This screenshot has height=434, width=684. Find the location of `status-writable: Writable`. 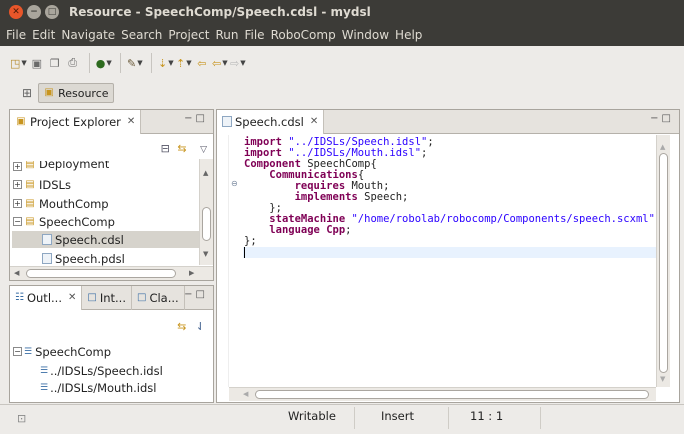

status-writable: Writable is located at coordinates (312, 416).